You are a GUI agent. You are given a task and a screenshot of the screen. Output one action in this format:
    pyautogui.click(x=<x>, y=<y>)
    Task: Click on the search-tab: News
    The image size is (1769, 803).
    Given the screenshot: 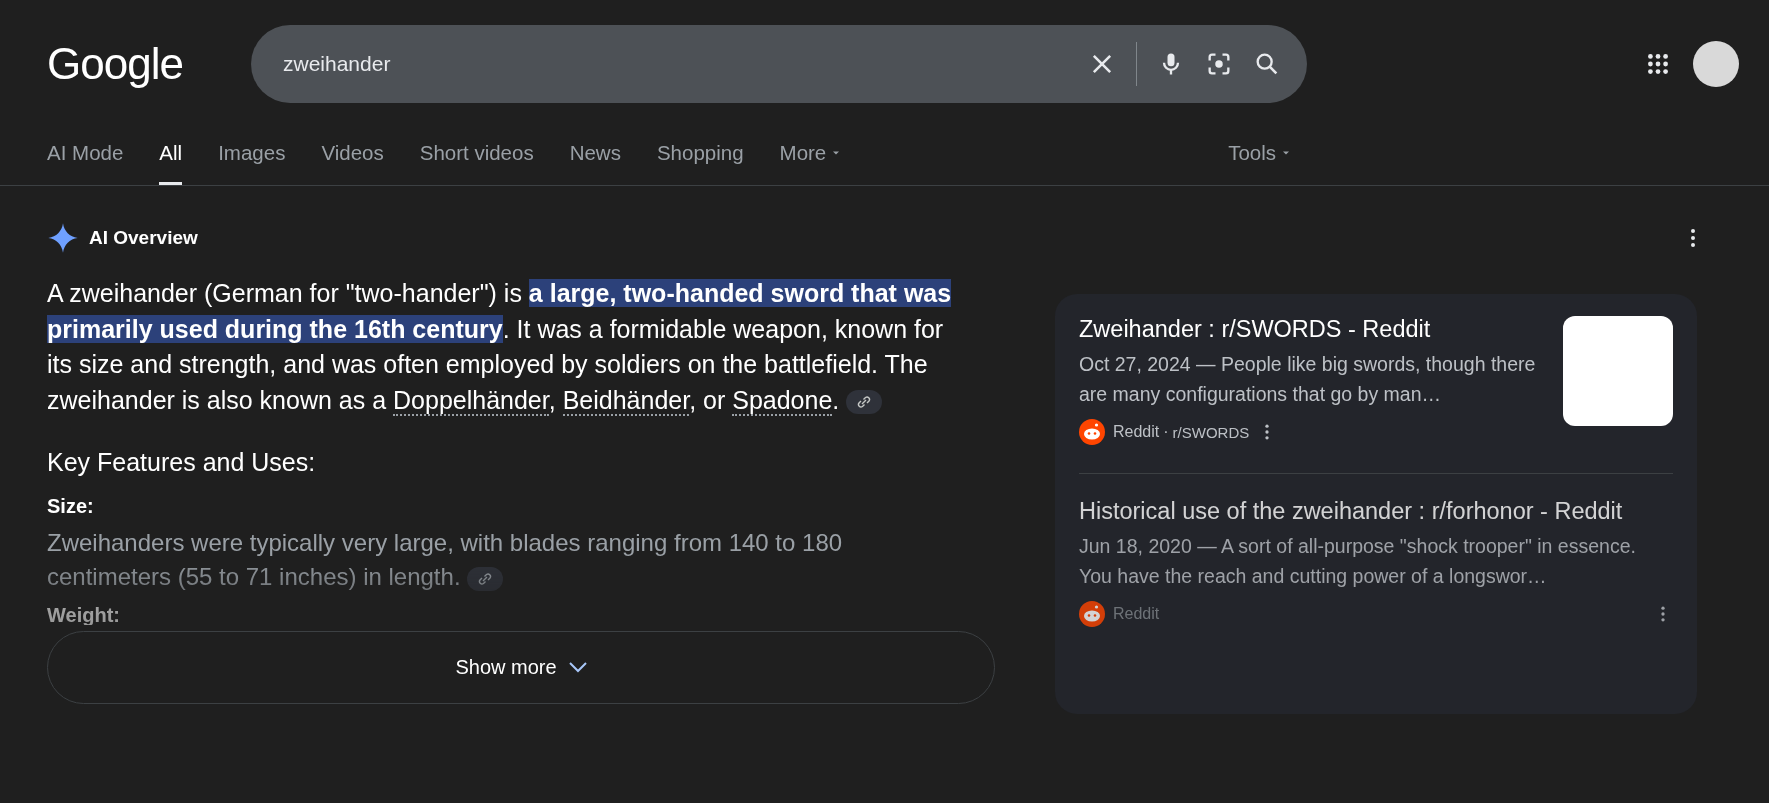 What is the action you would take?
    pyautogui.click(x=595, y=163)
    